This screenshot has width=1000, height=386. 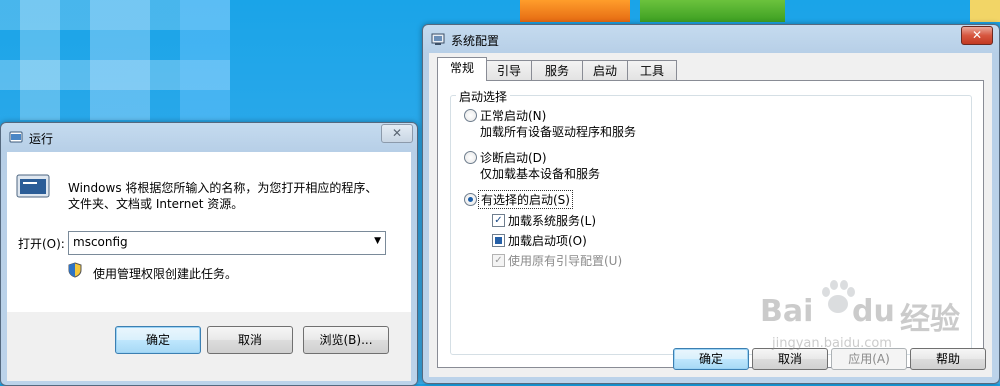 What do you see at coordinates (397, 133) in the screenshot?
I see `run-close-button: ✕` at bounding box center [397, 133].